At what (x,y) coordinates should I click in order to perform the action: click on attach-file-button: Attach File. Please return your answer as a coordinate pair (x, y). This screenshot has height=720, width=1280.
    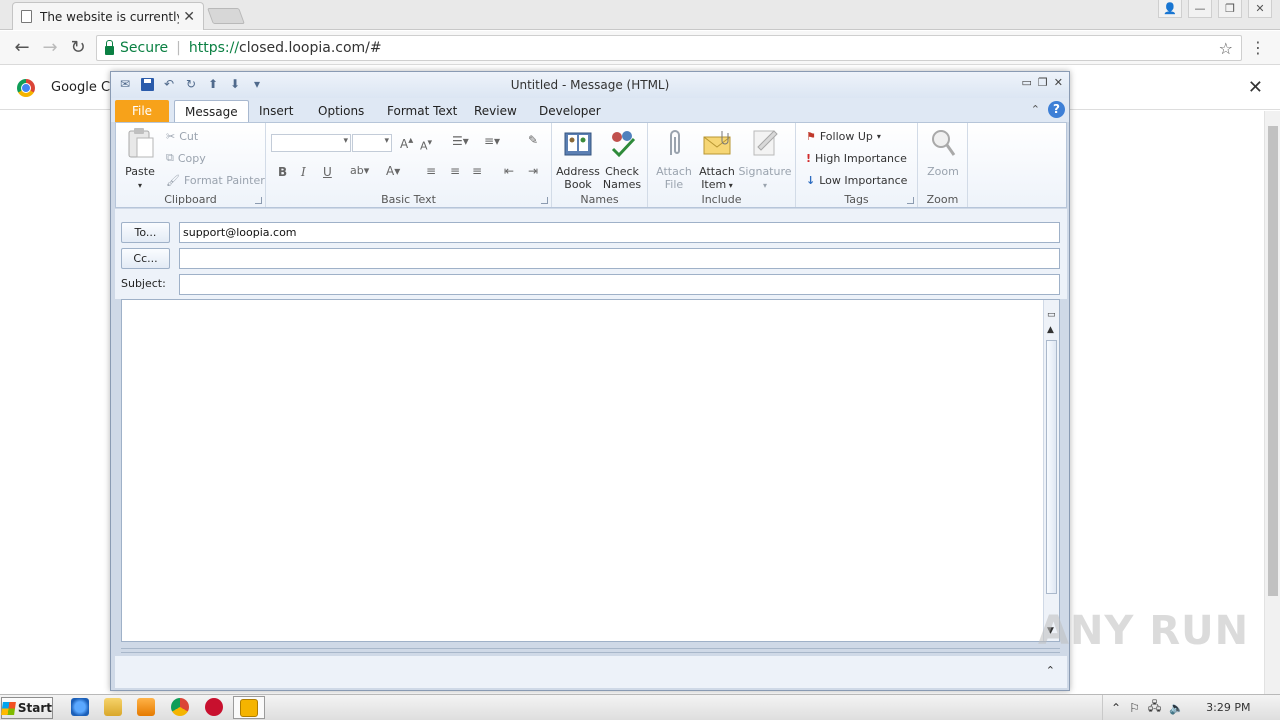
    Looking at the image, I should click on (674, 159).